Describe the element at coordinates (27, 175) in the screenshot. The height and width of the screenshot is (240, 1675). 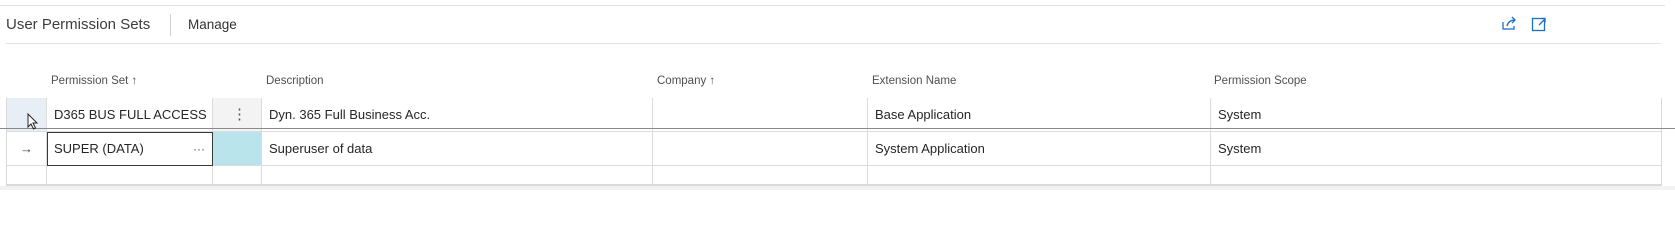
I see `row-selector` at that location.